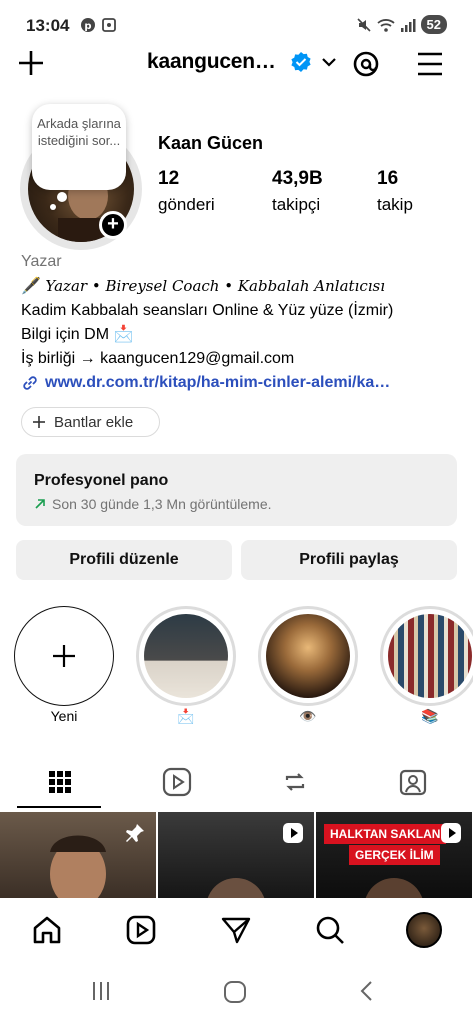  Describe the element at coordinates (385, 834) in the screenshot. I see `post-banner-text-1: HALKTAN SAKLAN` at that location.